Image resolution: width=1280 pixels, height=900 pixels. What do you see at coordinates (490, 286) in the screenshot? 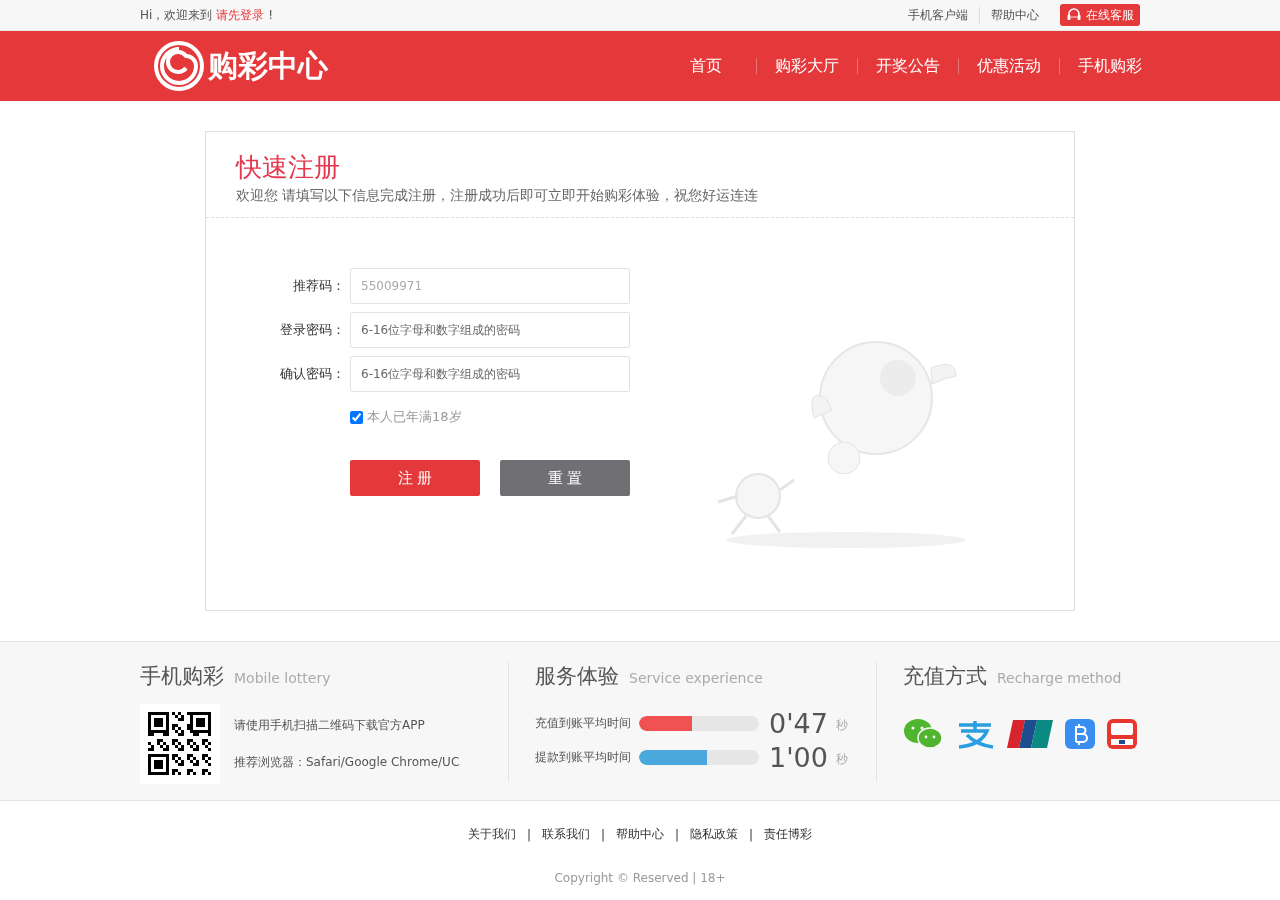
I see `input-field: 55009971` at bounding box center [490, 286].